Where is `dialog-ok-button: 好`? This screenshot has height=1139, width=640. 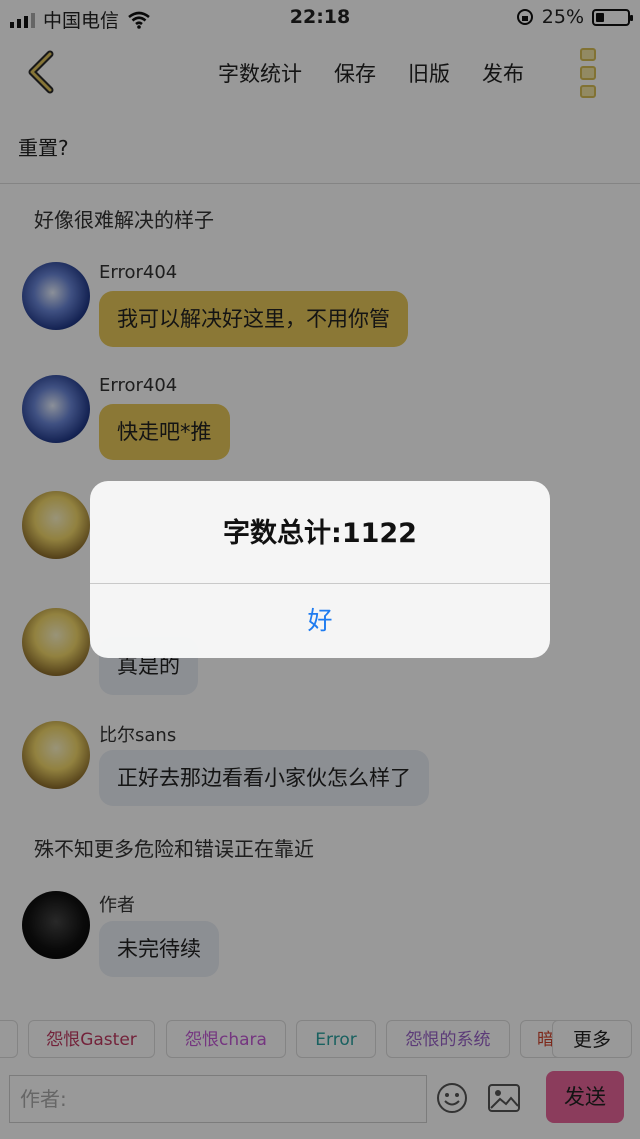
dialog-ok-button: 好 is located at coordinates (320, 621).